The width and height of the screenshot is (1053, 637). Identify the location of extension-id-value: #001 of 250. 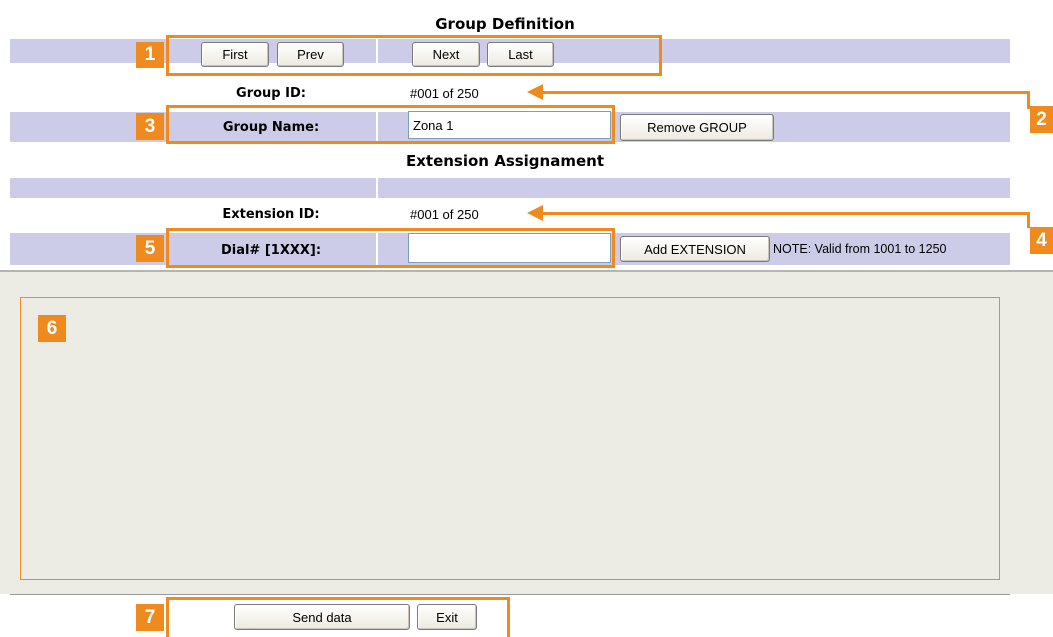
(444, 214).